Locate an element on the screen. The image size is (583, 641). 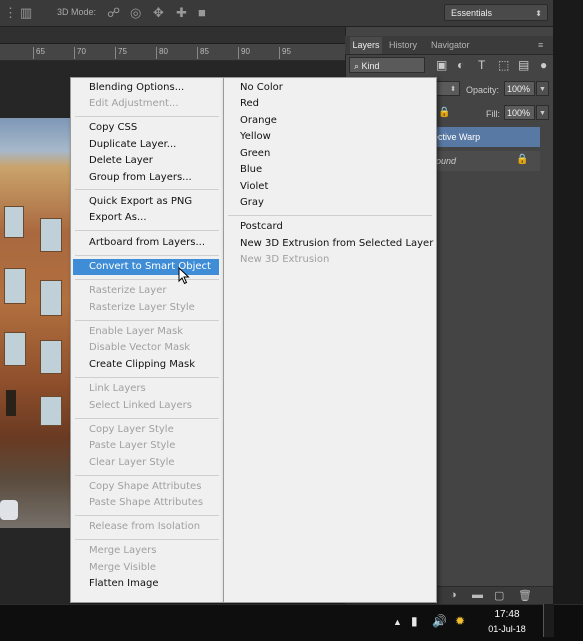
menu-item-copy-css: Copy CSS is located at coordinates (113, 128).